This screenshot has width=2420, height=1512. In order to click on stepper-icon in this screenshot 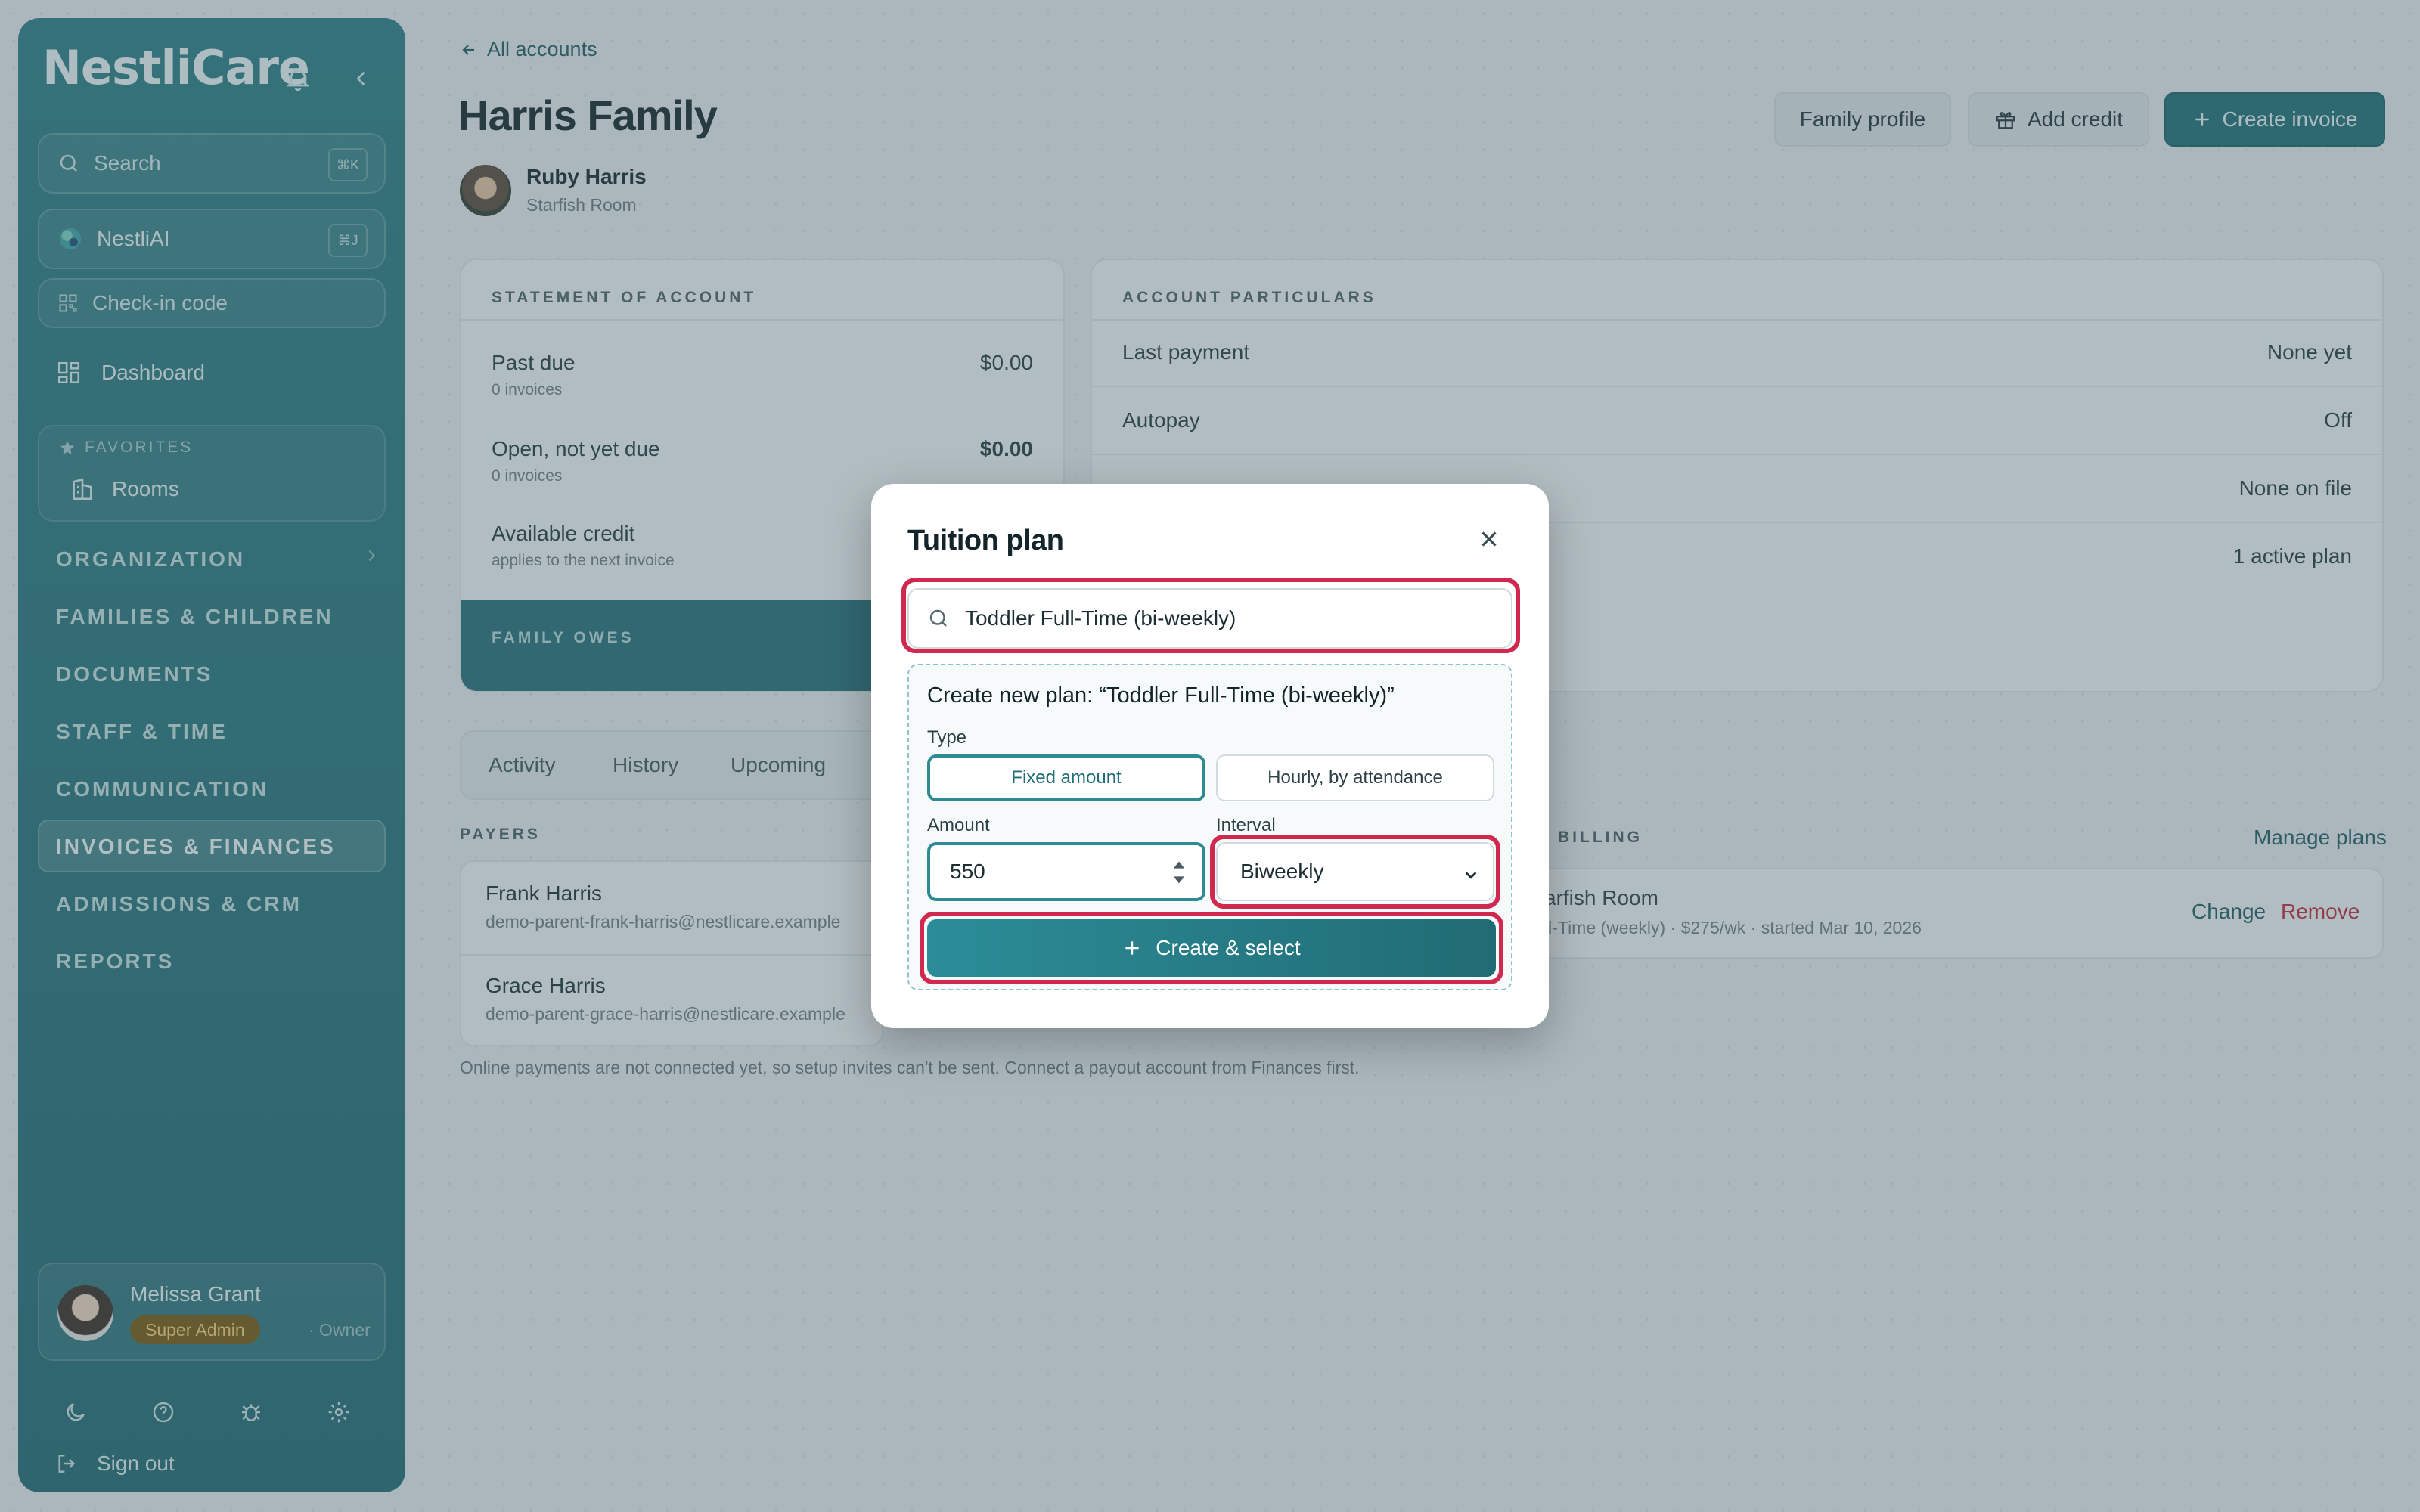, I will do `click(1179, 875)`.